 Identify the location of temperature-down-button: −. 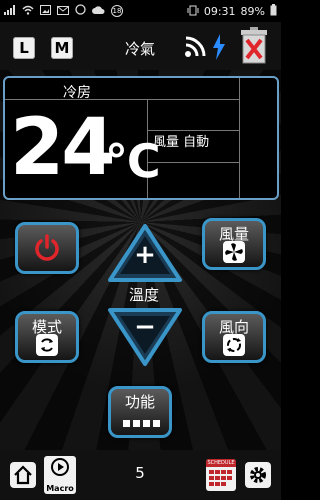
(145, 337).